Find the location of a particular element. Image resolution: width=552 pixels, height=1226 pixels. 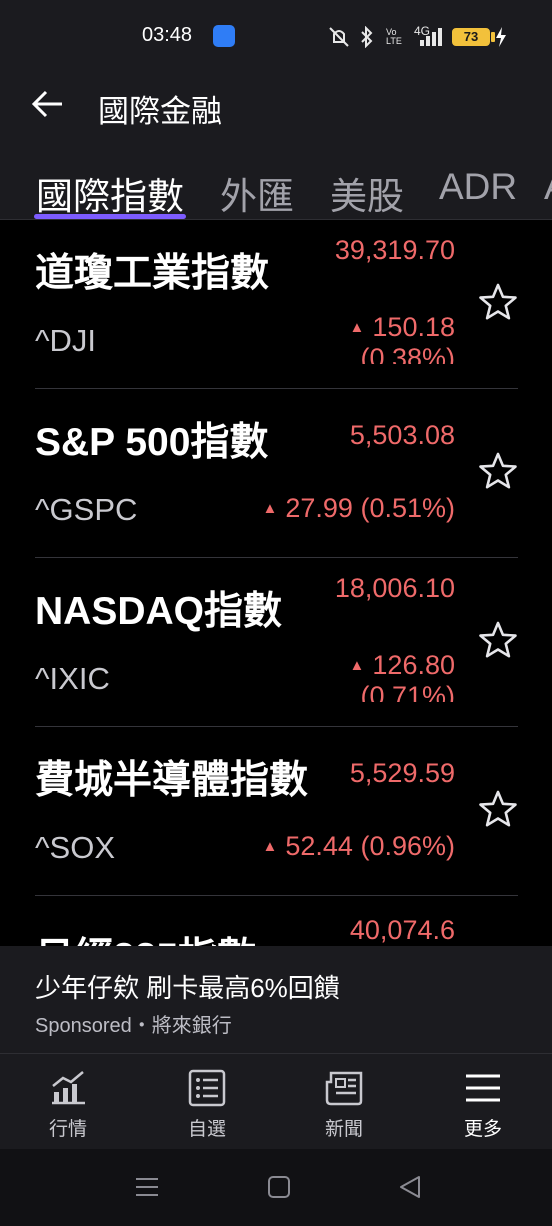

active-tab-indicator is located at coordinates (110, 216).